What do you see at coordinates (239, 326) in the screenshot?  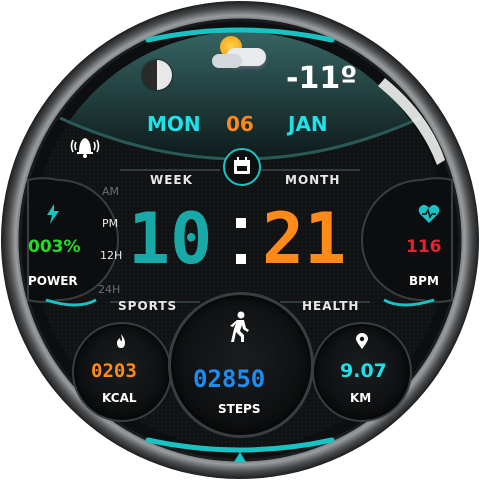 I see `walking-person-icon` at bounding box center [239, 326].